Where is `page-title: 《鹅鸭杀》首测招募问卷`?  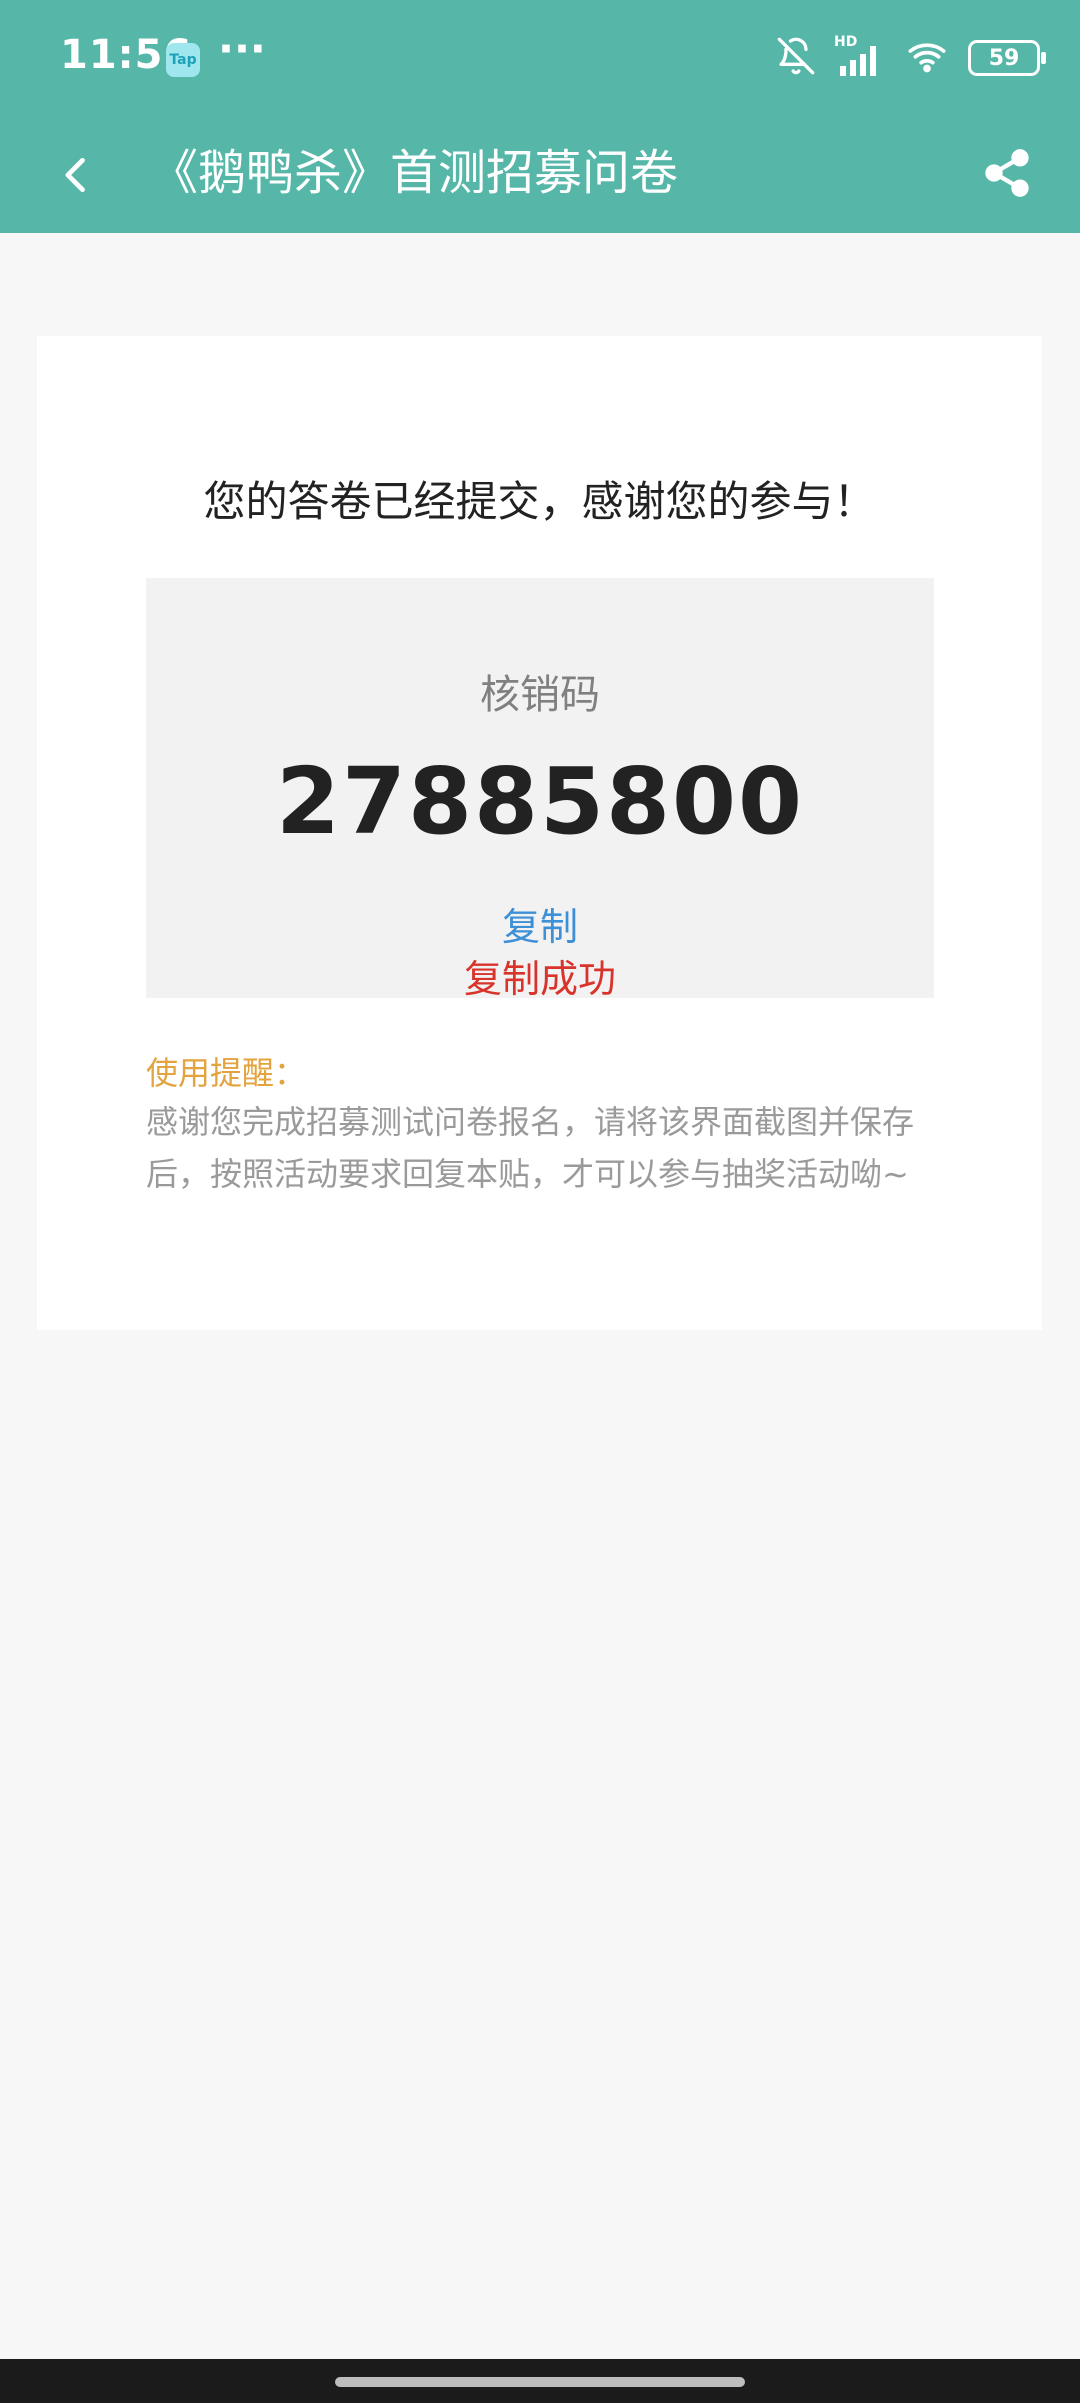 page-title: 《鹅鸭杀》首测招募问卷 is located at coordinates (414, 173).